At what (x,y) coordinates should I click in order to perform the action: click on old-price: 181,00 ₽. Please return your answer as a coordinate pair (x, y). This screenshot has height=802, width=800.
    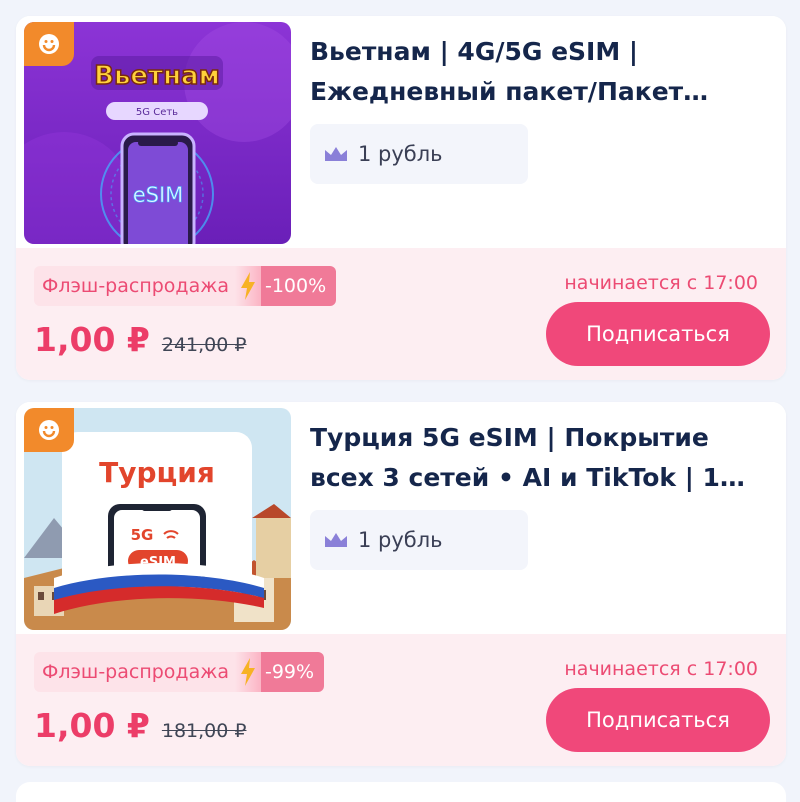
    Looking at the image, I should click on (204, 731).